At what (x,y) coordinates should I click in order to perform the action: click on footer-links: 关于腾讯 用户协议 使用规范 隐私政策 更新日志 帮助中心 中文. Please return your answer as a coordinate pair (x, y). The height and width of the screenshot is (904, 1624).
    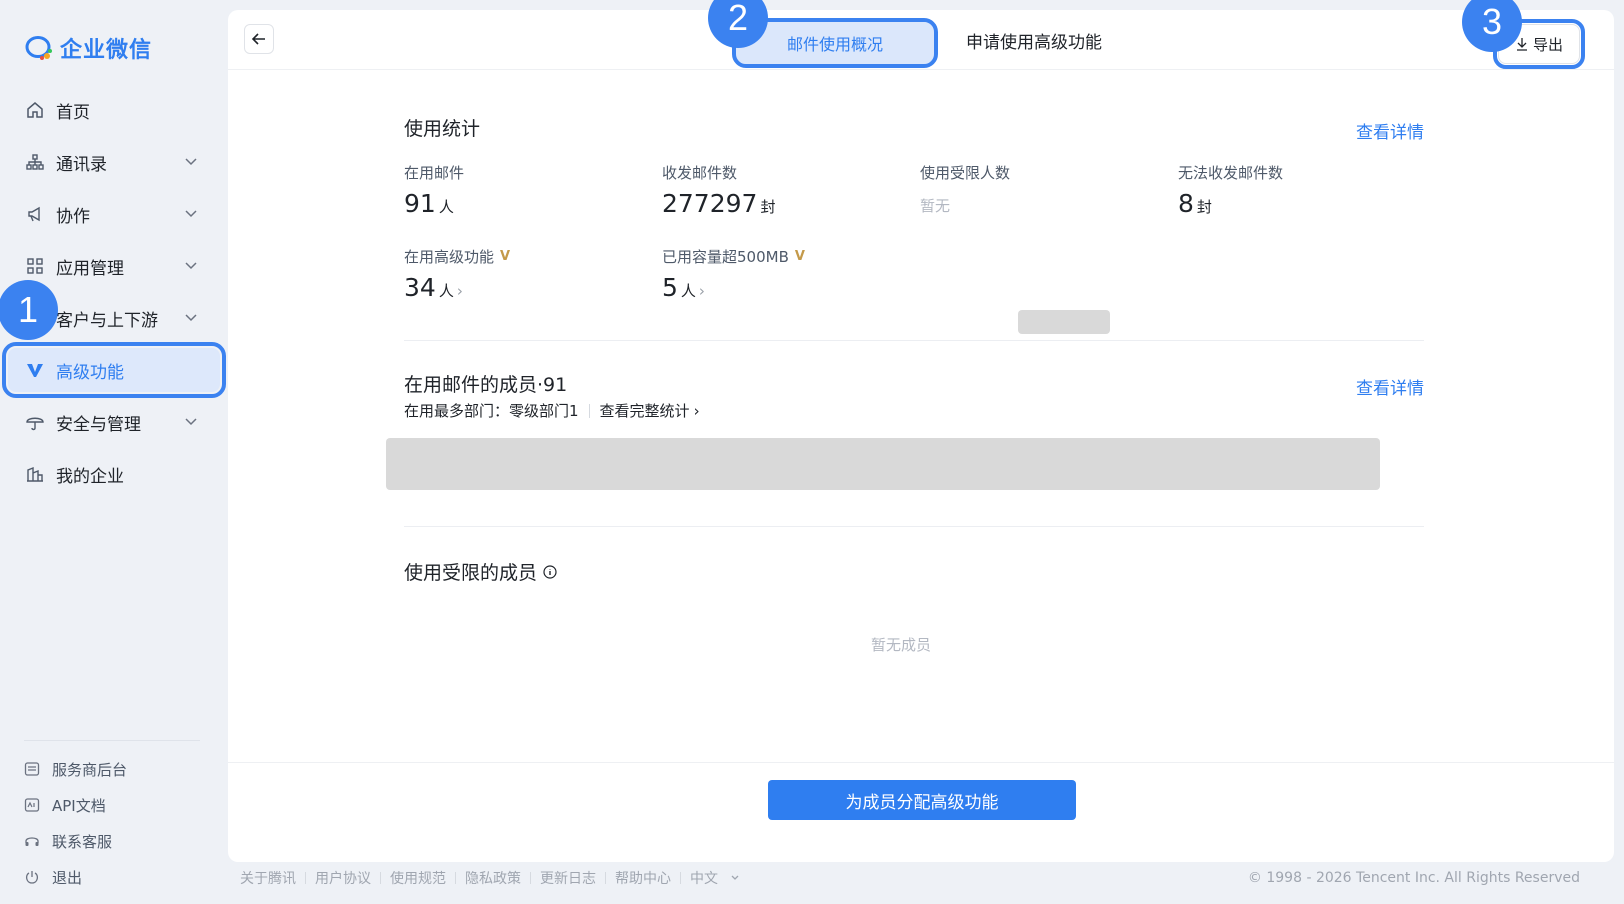
    Looking at the image, I should click on (490, 878).